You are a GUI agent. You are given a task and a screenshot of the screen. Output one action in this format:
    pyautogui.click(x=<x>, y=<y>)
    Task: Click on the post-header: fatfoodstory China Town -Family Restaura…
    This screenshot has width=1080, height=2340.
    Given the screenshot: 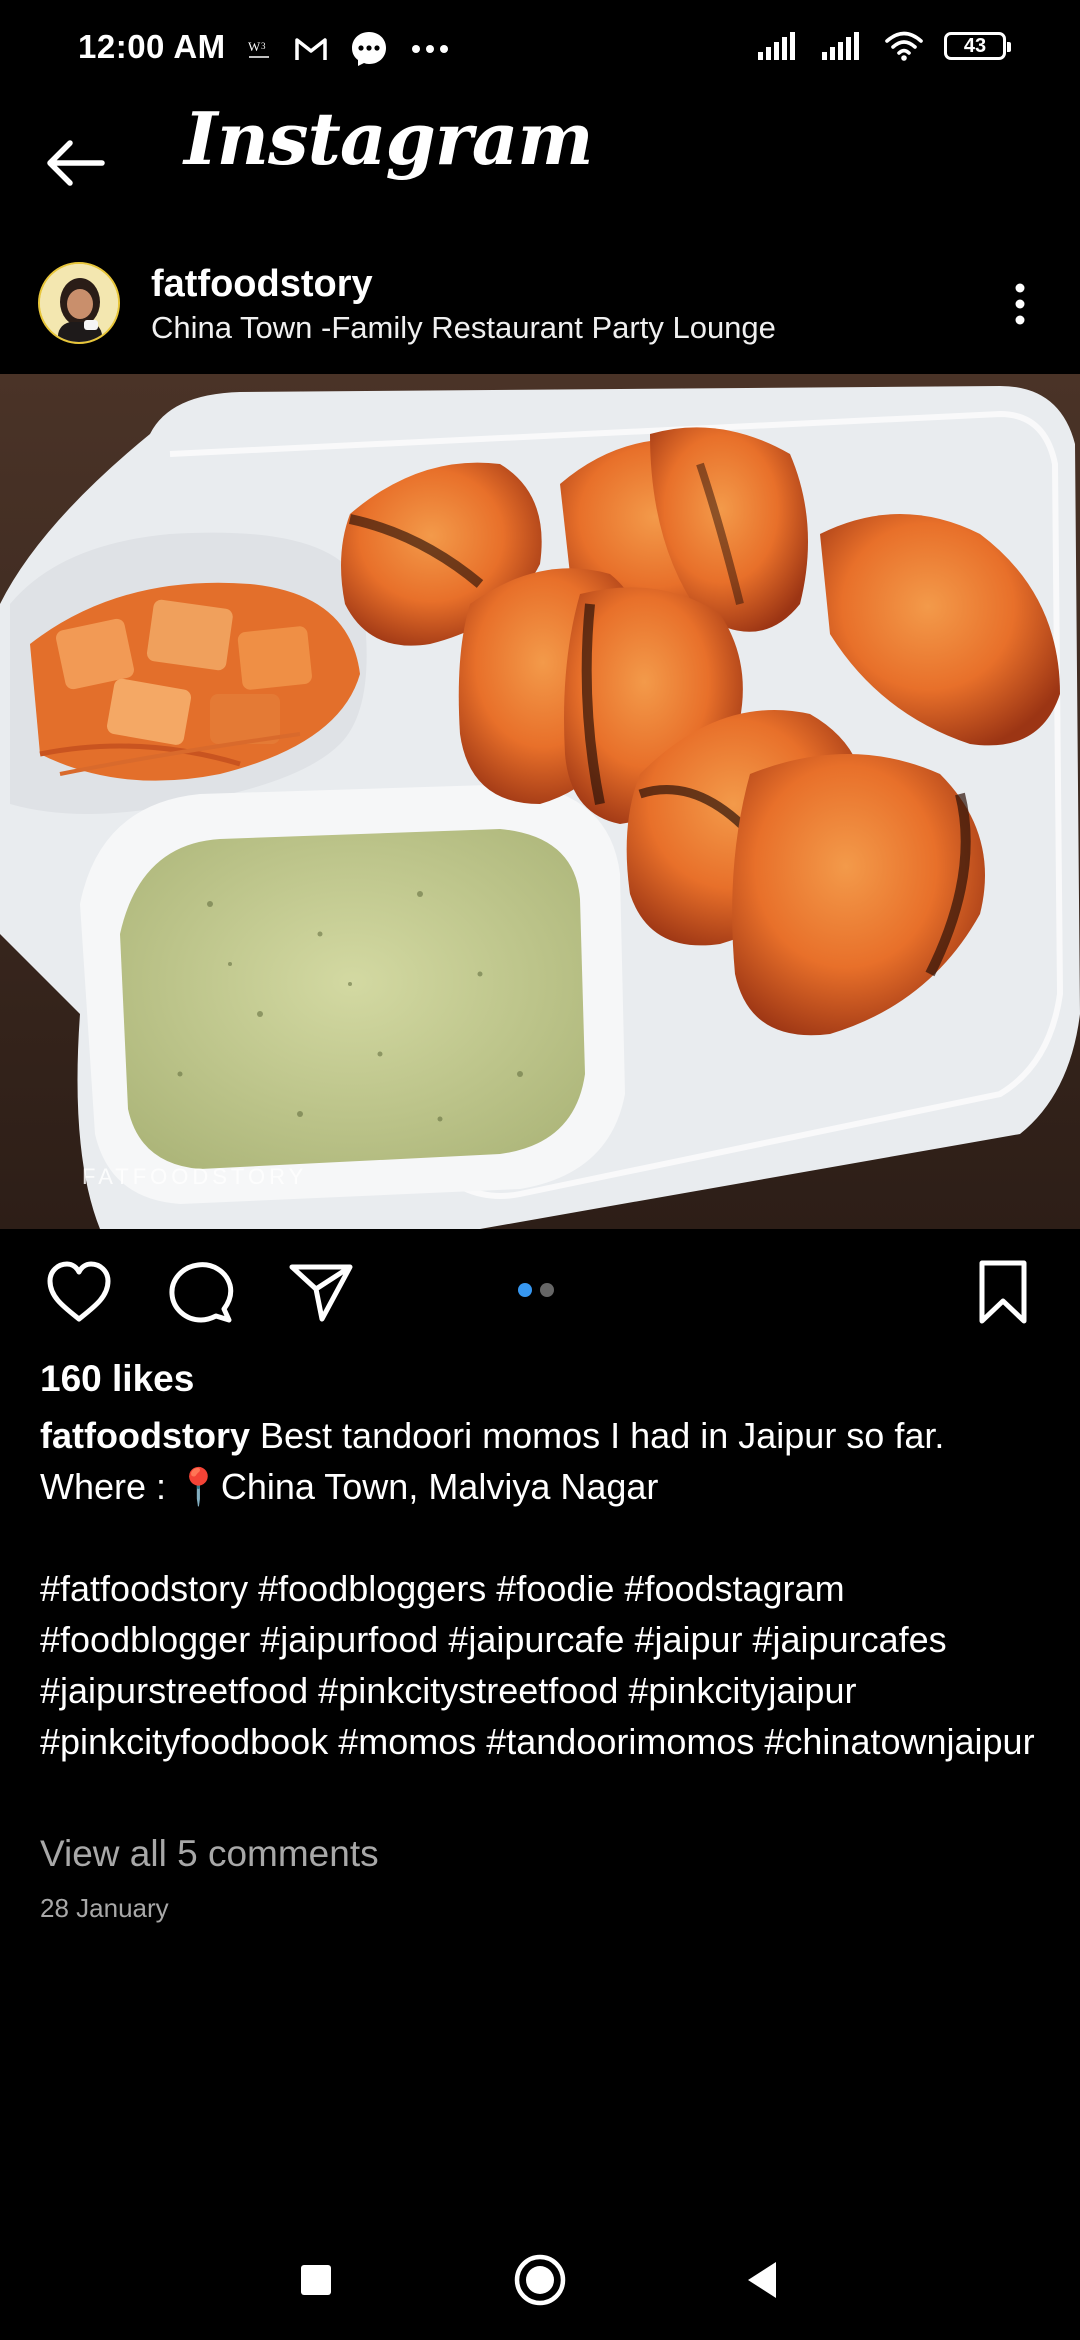 What is the action you would take?
    pyautogui.click(x=540, y=310)
    